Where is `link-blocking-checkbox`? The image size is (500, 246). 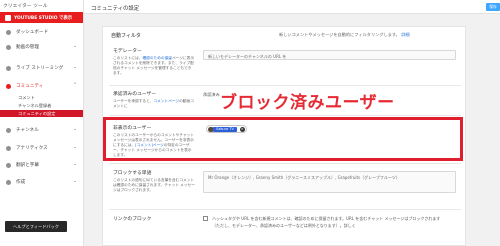
link-blocking-checkbox is located at coordinates (205, 218).